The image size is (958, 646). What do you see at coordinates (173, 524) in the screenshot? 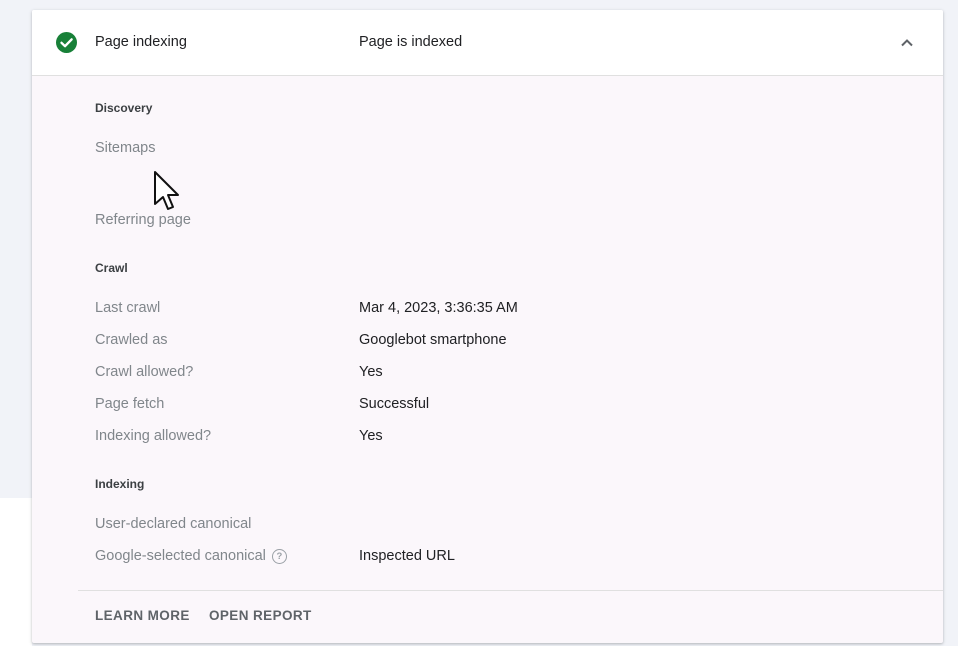
I see `user-canonical-label: User-declared canonical` at bounding box center [173, 524].